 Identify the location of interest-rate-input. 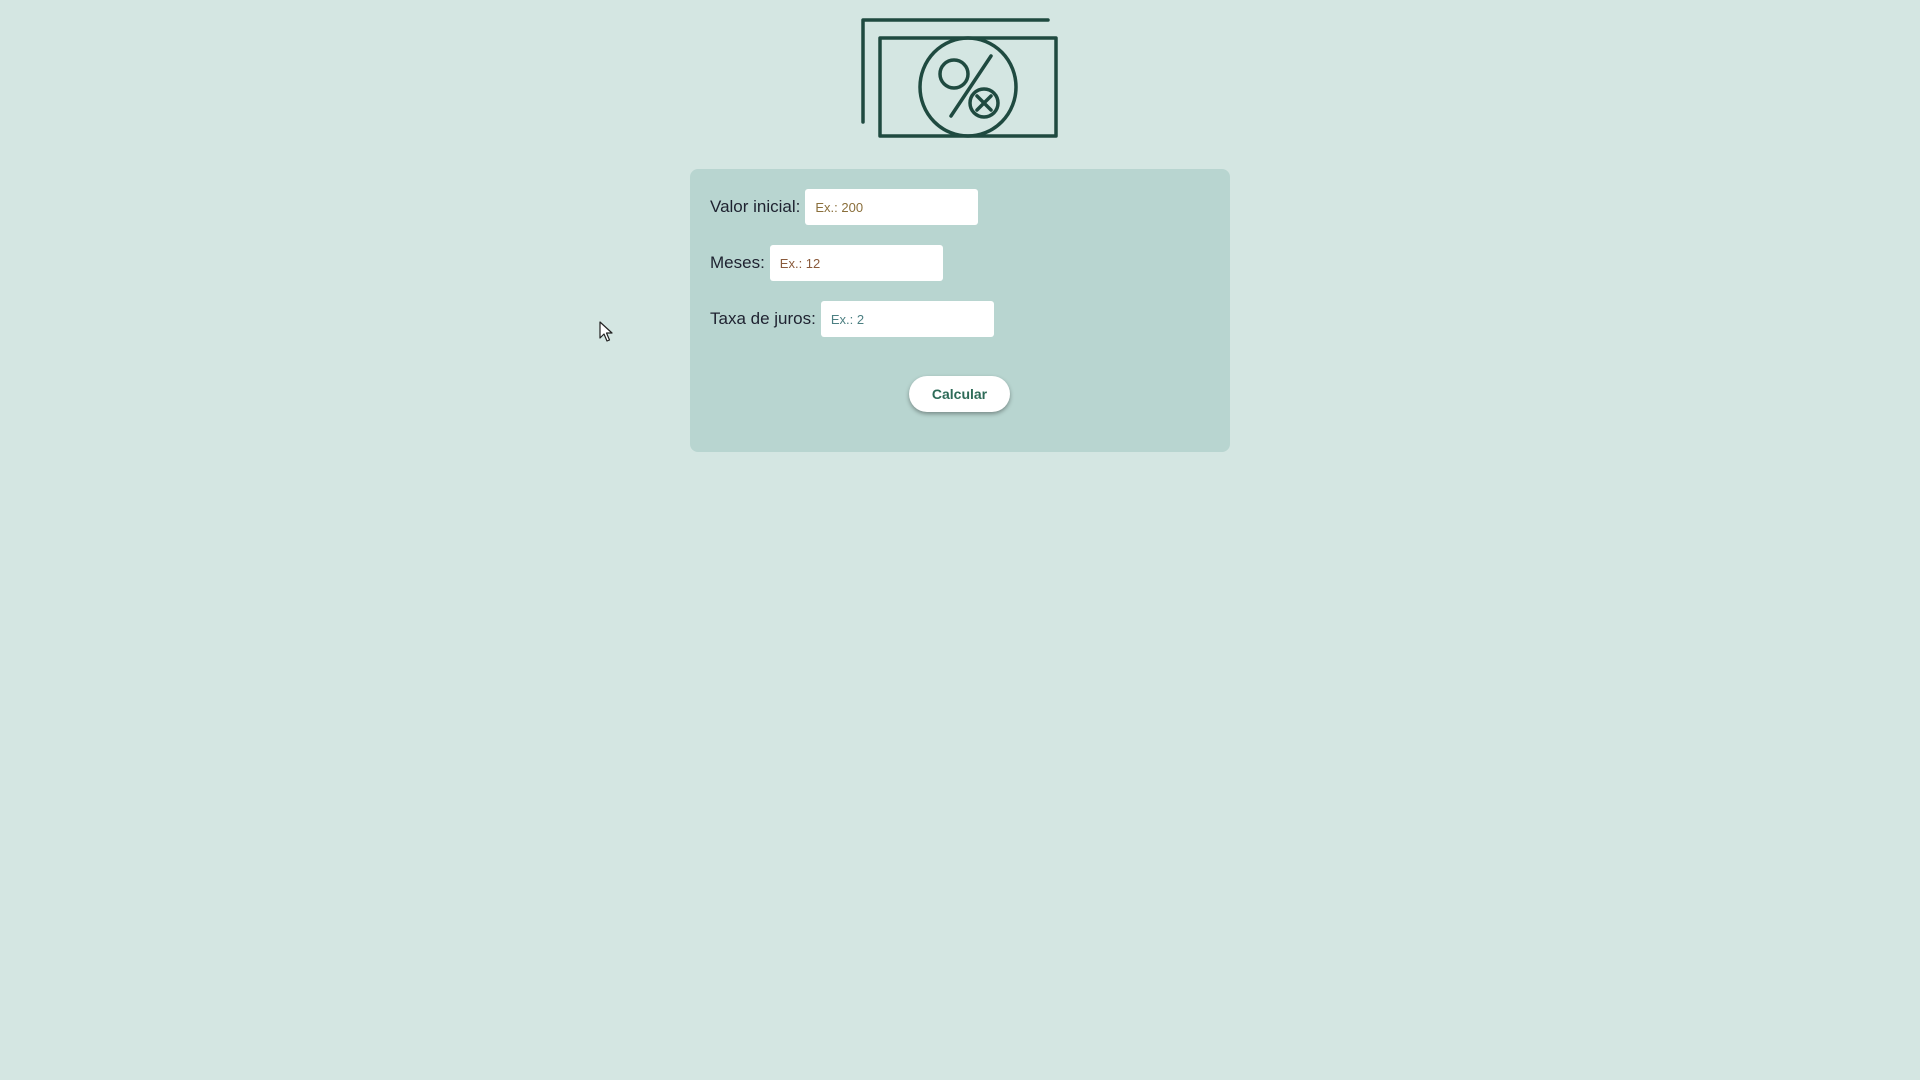
(907, 319).